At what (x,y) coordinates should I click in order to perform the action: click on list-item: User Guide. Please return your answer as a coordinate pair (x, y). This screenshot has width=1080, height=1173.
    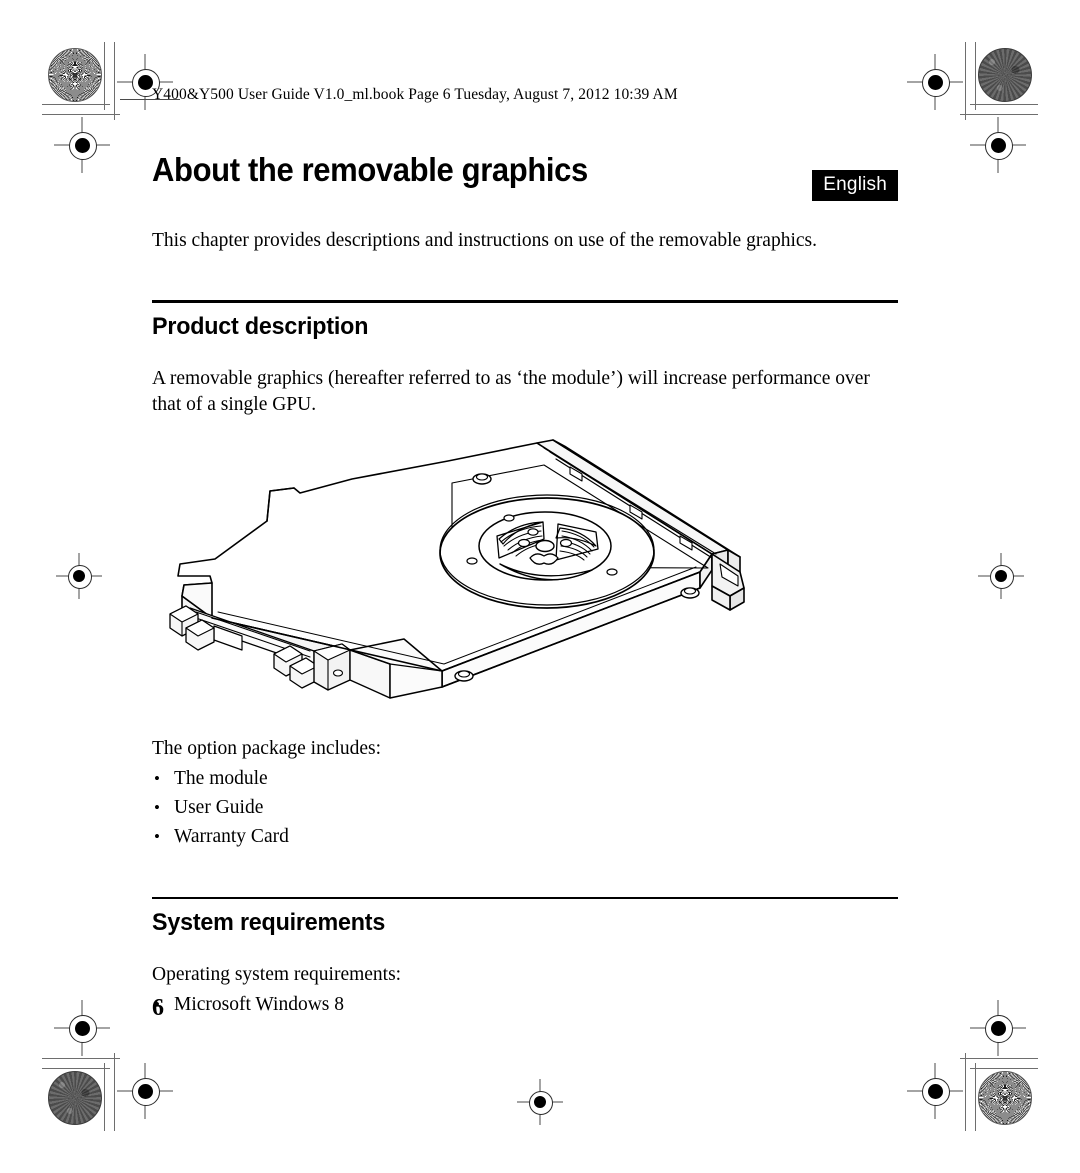
    Looking at the image, I should click on (525, 807).